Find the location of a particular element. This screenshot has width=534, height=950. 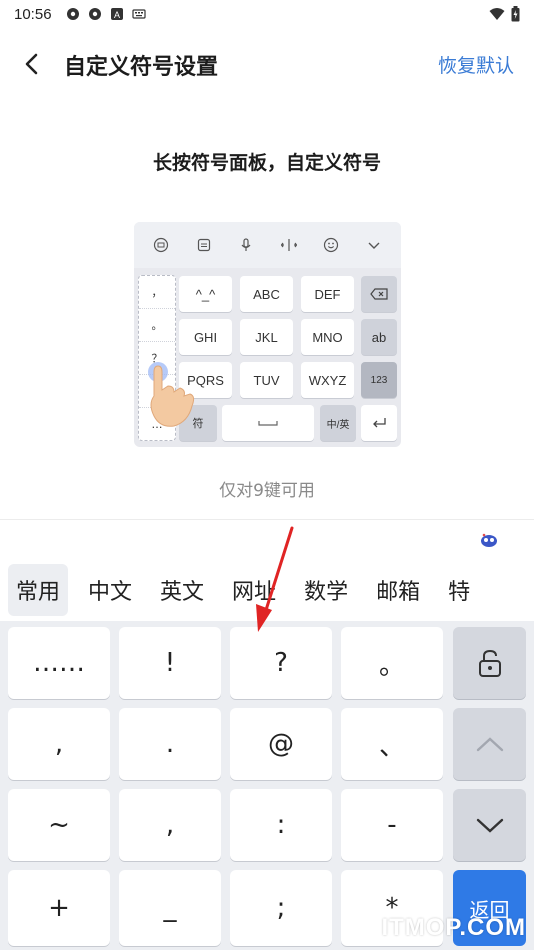

preview-key: GHI is located at coordinates (205, 337).